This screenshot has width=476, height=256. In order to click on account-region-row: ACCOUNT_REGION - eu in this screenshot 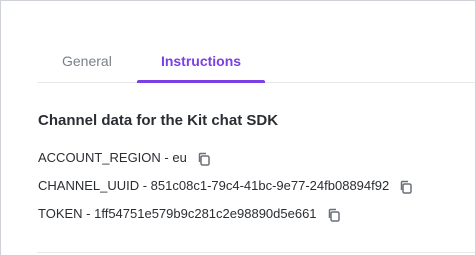, I will do `click(125, 158)`.